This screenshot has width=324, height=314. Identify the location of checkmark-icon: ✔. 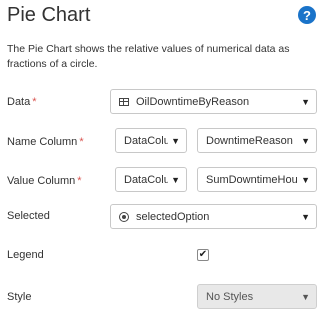
(203, 254).